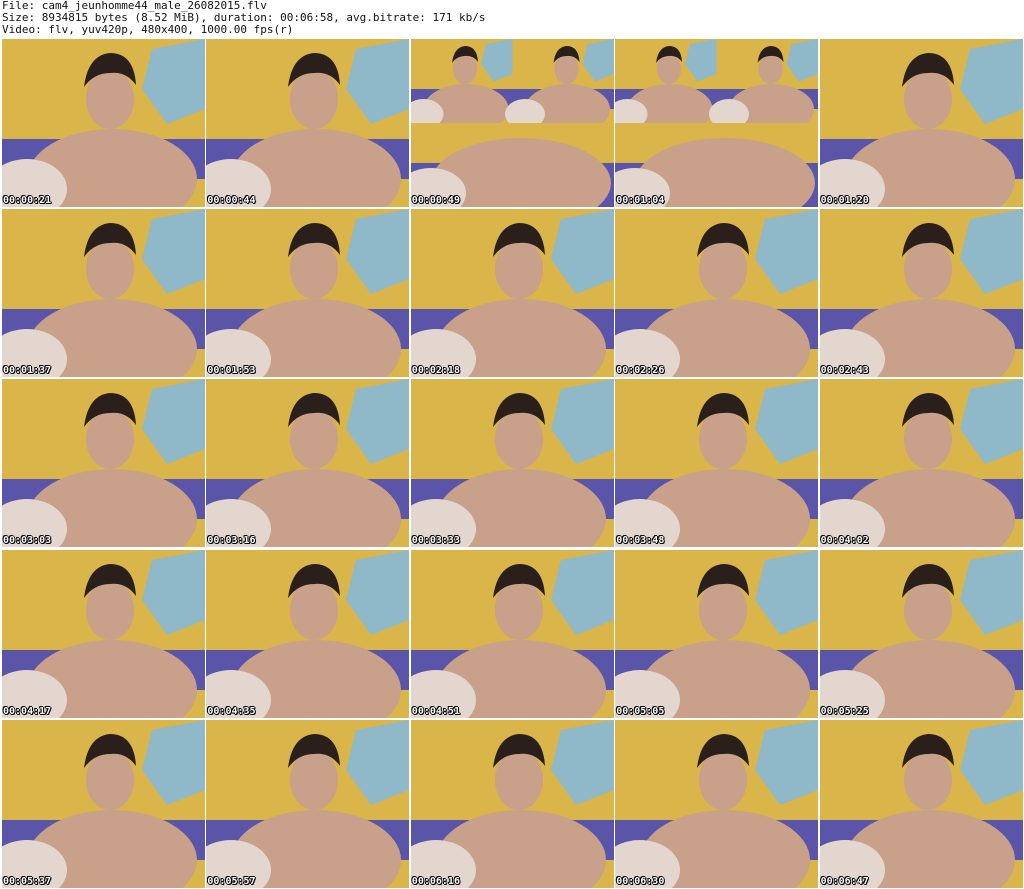 The height and width of the screenshot is (889, 1024). Describe the element at coordinates (231, 881) in the screenshot. I see `thumbnail-timestamp: 00:05:57` at that location.